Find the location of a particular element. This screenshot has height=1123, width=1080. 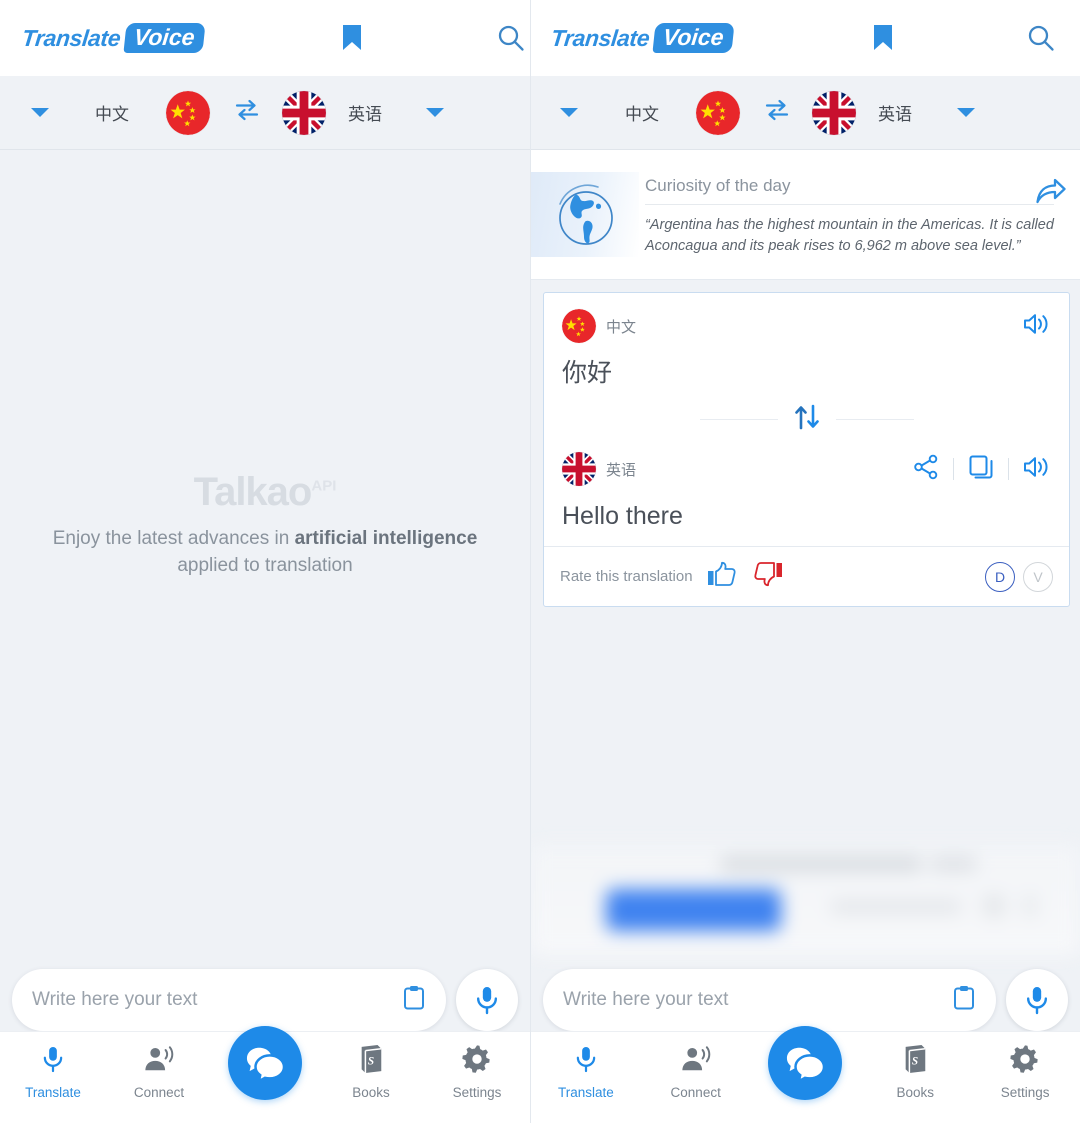

ad-cta-placeholder is located at coordinates (693, 910).